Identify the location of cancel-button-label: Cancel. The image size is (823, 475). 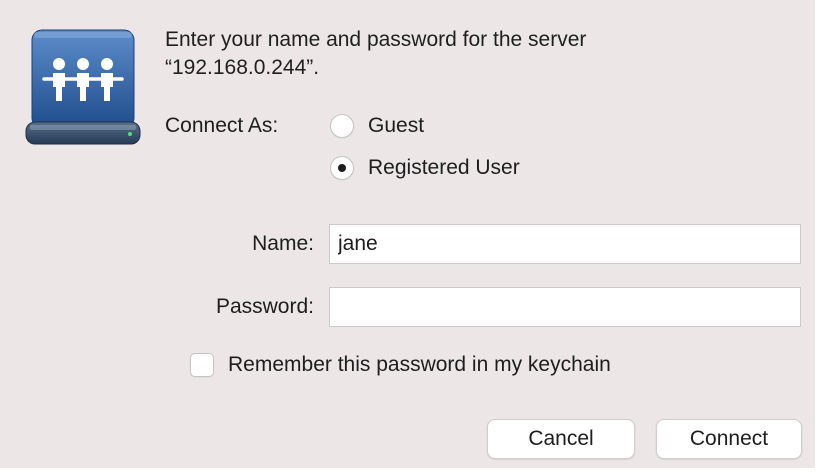
(561, 438).